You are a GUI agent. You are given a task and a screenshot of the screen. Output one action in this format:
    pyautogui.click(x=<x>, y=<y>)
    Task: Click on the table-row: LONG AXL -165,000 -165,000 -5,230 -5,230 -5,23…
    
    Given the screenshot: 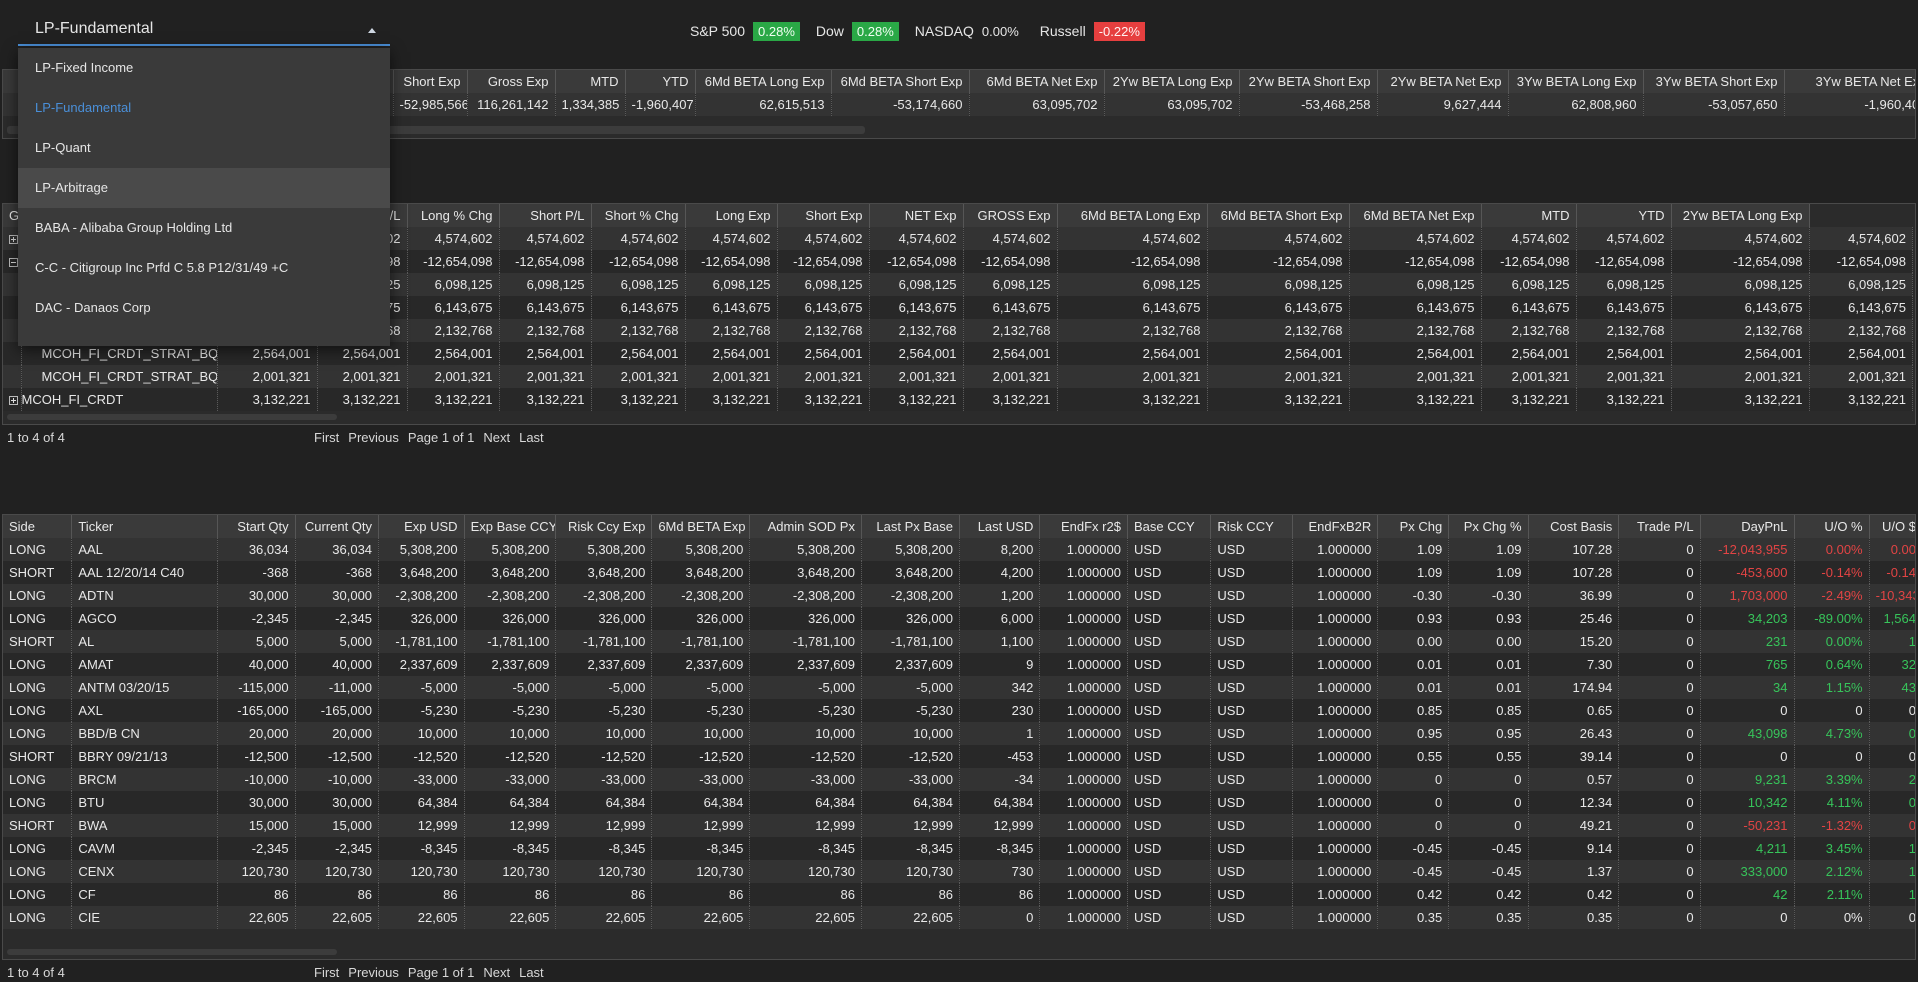 What is the action you would take?
    pyautogui.click(x=959, y=710)
    